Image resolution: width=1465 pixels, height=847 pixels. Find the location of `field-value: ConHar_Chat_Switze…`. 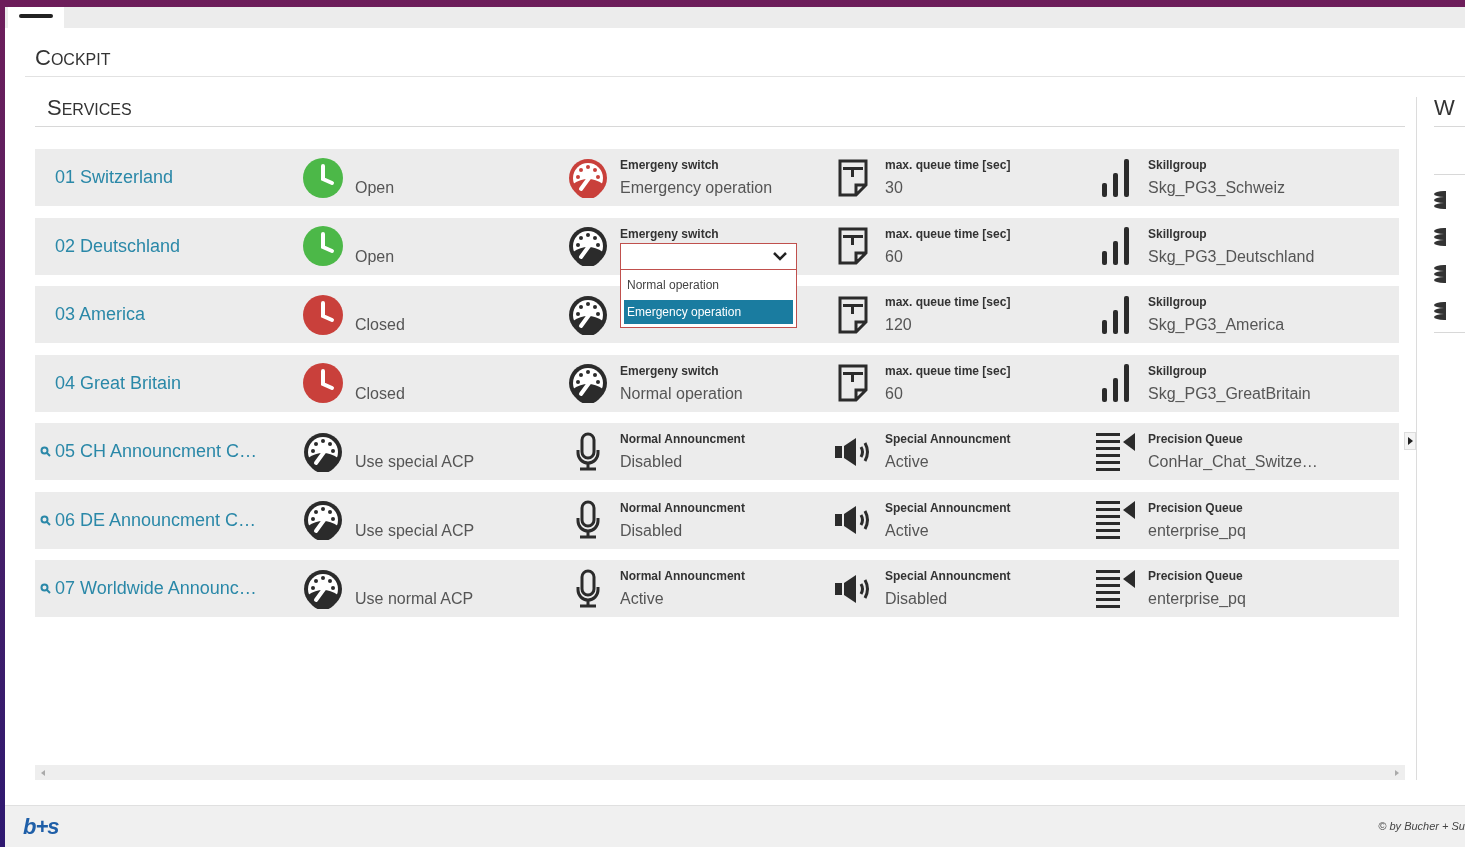

field-value: ConHar_Chat_Switze… is located at coordinates (1233, 462).